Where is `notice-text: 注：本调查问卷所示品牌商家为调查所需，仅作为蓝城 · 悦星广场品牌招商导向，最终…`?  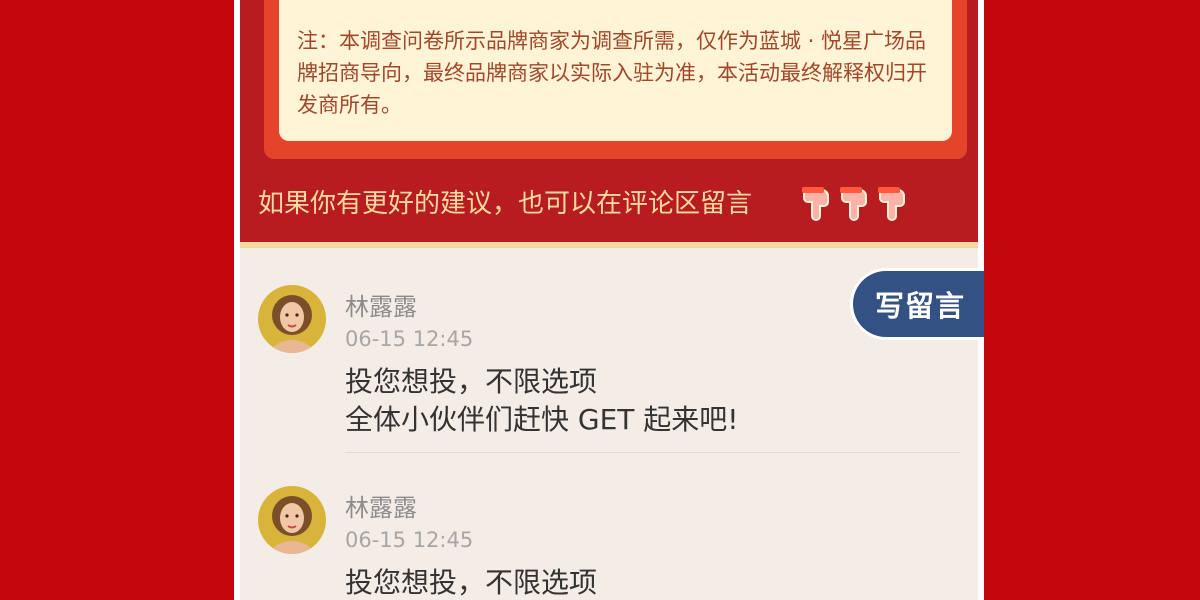 notice-text: 注：本调查问卷所示品牌商家为调查所需，仅作为蓝城 · 悦星广场品牌招商导向，最终… is located at coordinates (612, 73).